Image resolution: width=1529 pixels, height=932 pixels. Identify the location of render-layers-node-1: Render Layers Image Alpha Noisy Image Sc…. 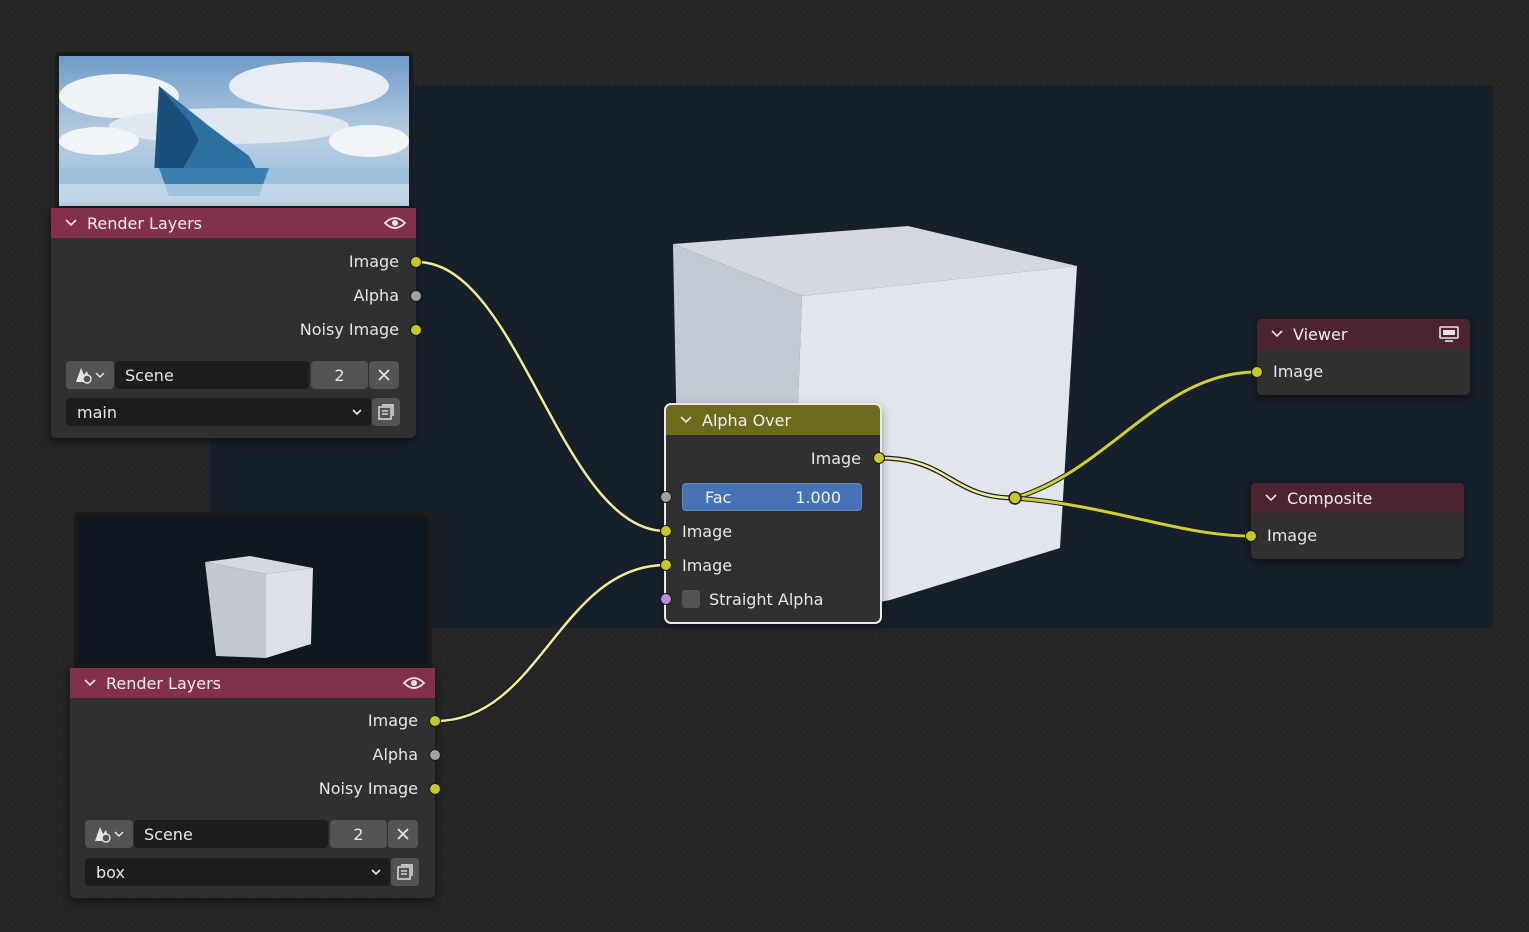
(236, 323).